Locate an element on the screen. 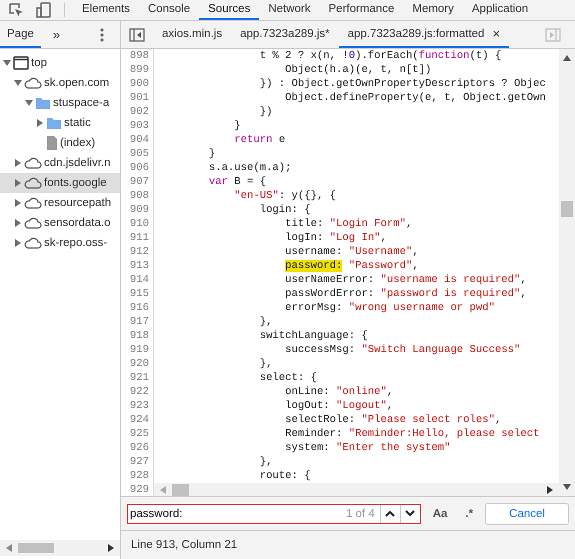  code-line: switchLanguage: { is located at coordinates (313, 336).